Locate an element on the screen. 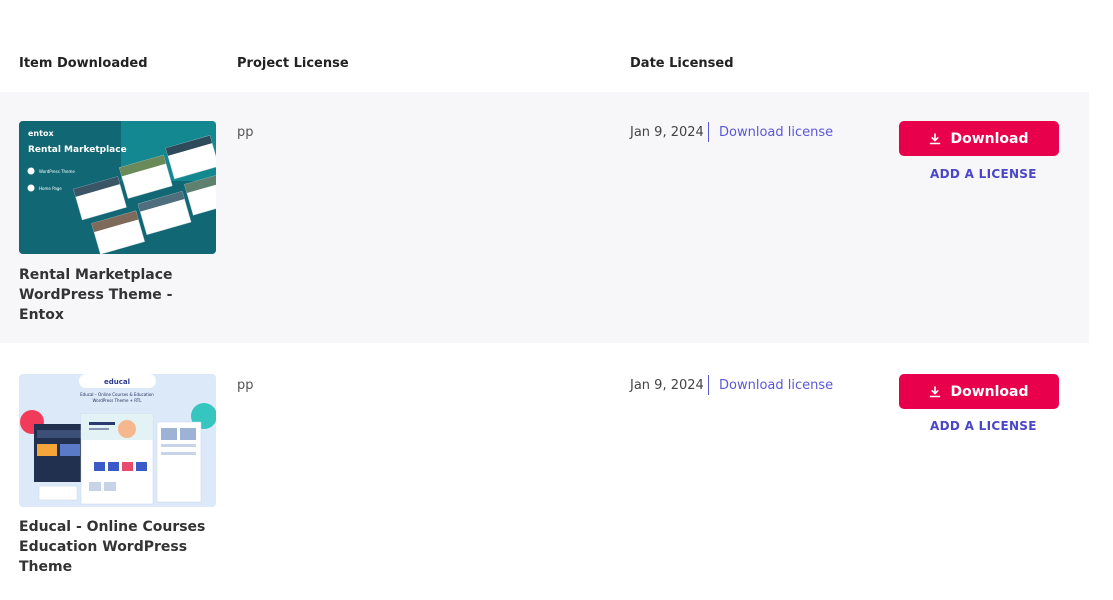 The height and width of the screenshot is (600, 1113). thumb-caption-1: WordPress Theme is located at coordinates (57, 171).